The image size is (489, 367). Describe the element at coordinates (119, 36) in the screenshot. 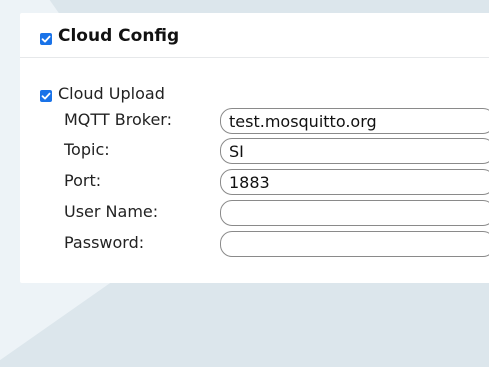

I see `cloud-config-title: Cloud Config` at that location.